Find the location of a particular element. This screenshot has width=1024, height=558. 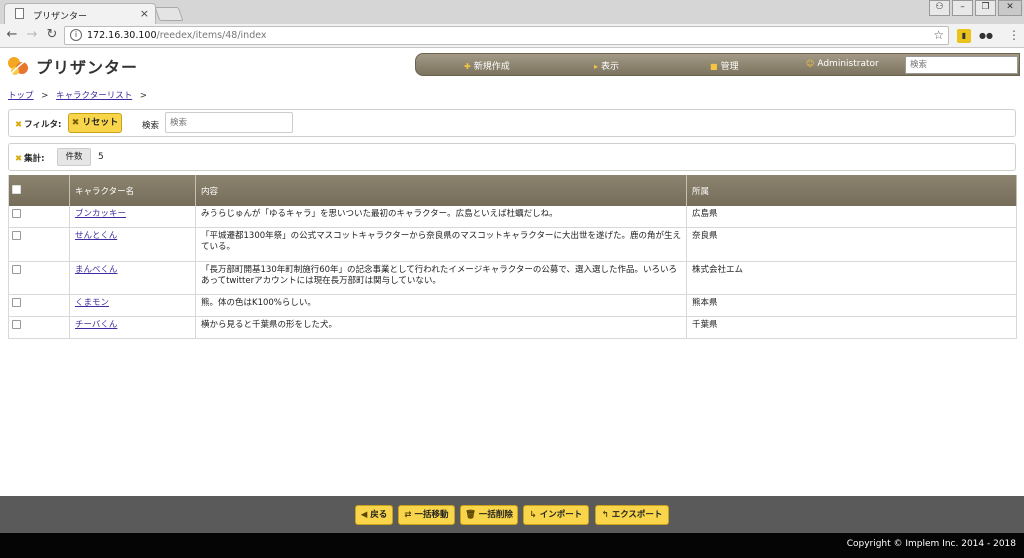

plus-icon: ✚ is located at coordinates (467, 66).